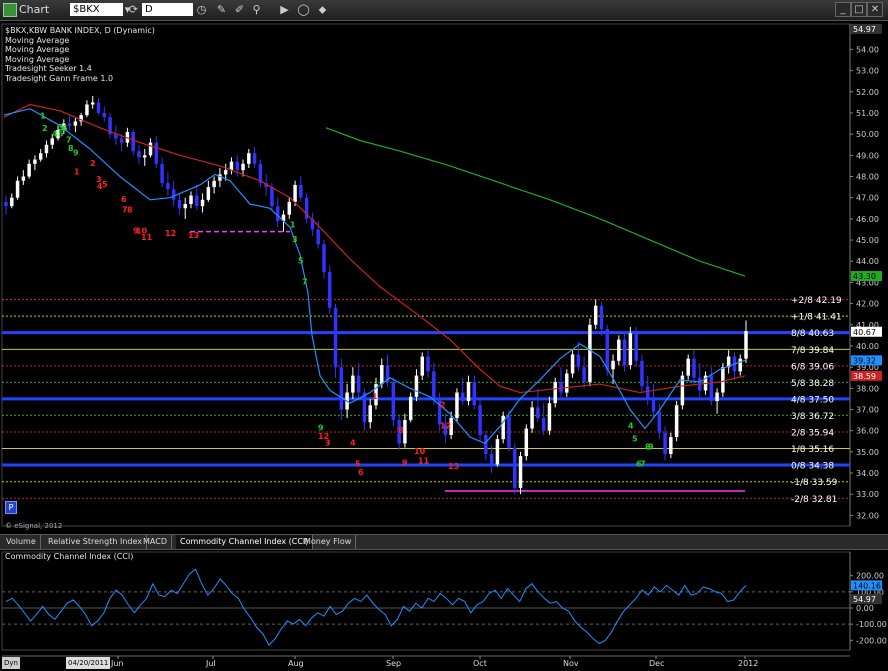  I want to click on y-tick-label: 46.00, so click(867, 219).